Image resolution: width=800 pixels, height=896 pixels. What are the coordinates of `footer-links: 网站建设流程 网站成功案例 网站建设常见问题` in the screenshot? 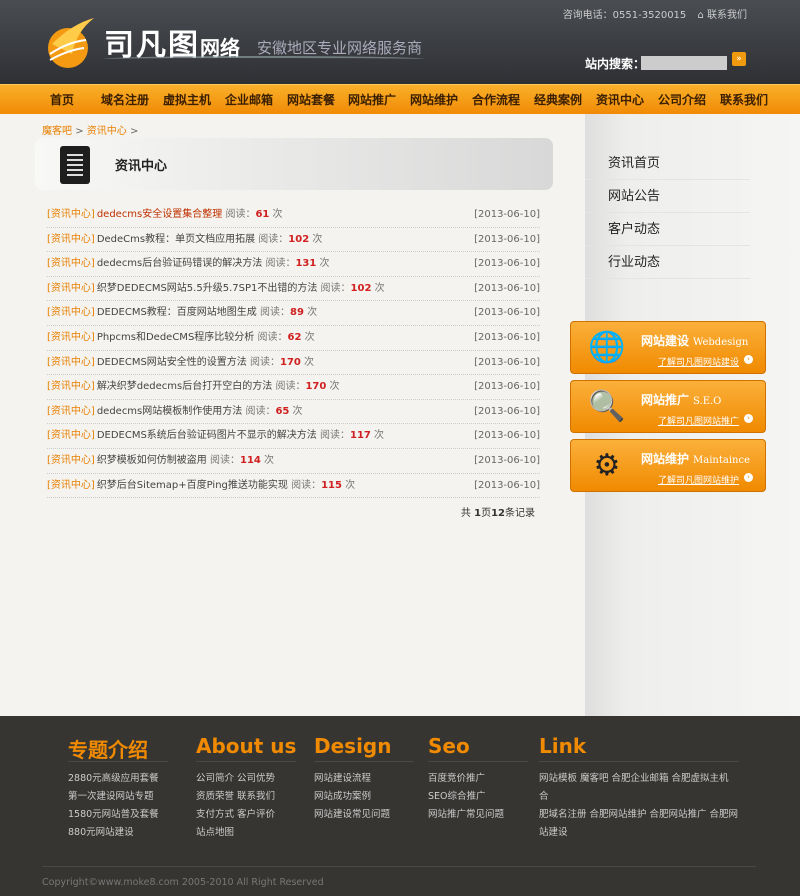 It's located at (364, 797).